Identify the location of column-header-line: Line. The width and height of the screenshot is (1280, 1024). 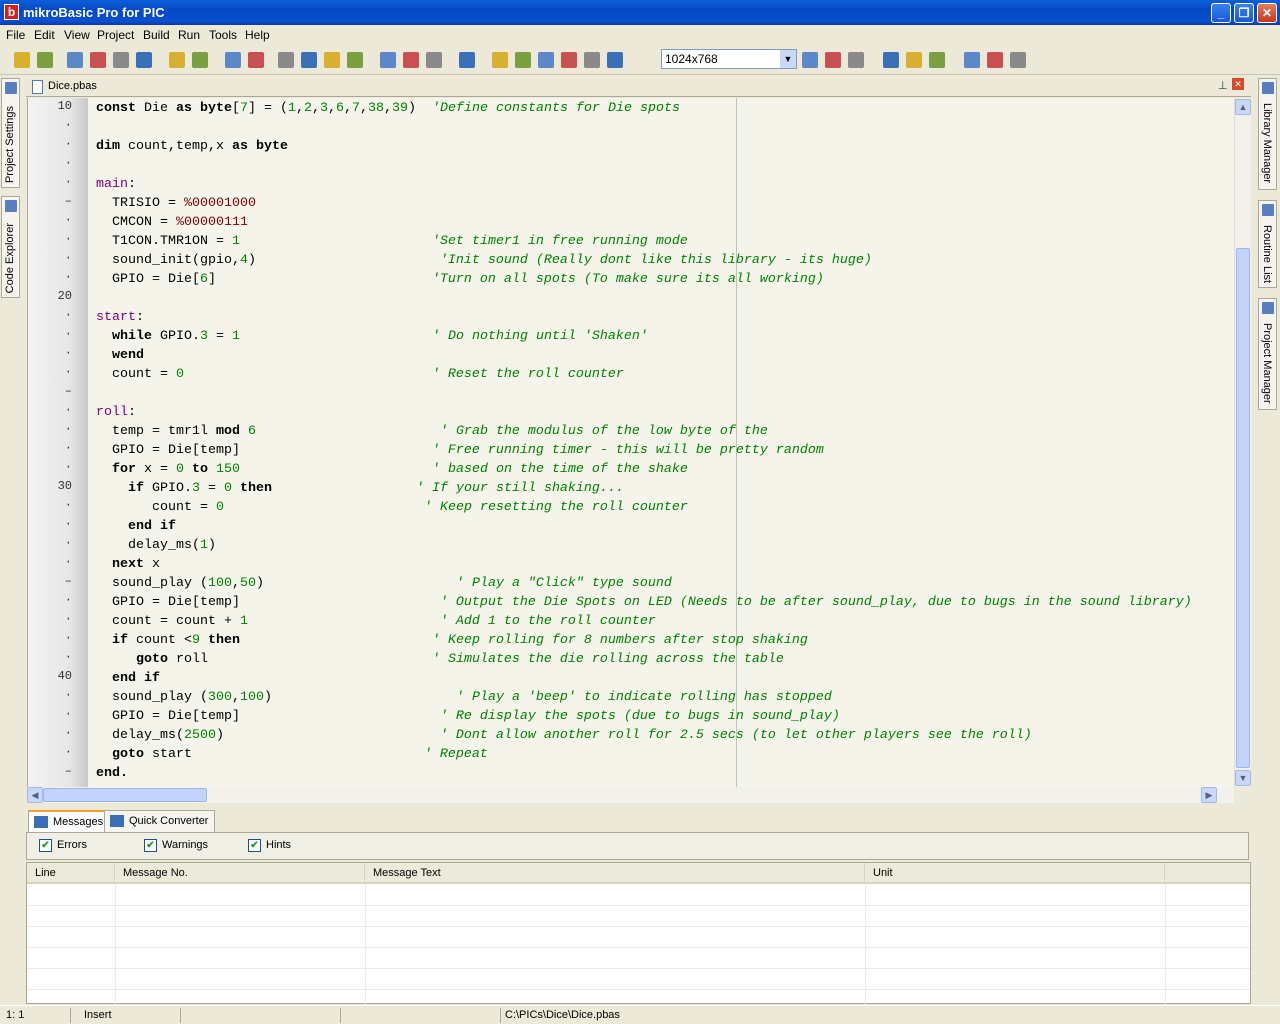
(71, 873).